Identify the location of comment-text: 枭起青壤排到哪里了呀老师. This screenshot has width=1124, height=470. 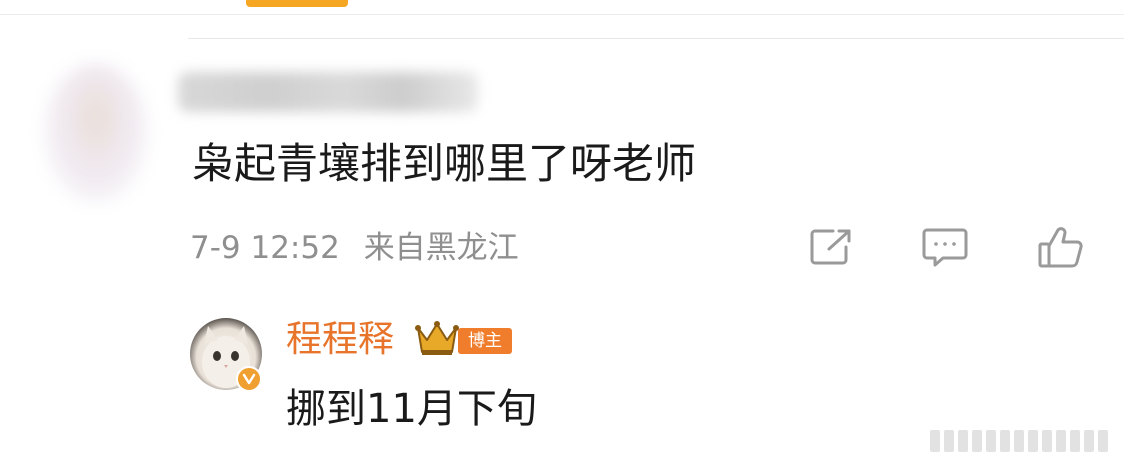
(444, 163).